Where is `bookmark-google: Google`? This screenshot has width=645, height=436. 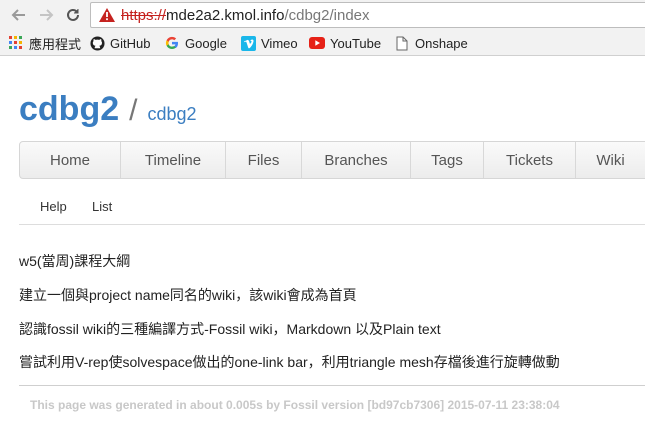
bookmark-google: Google is located at coordinates (195, 43).